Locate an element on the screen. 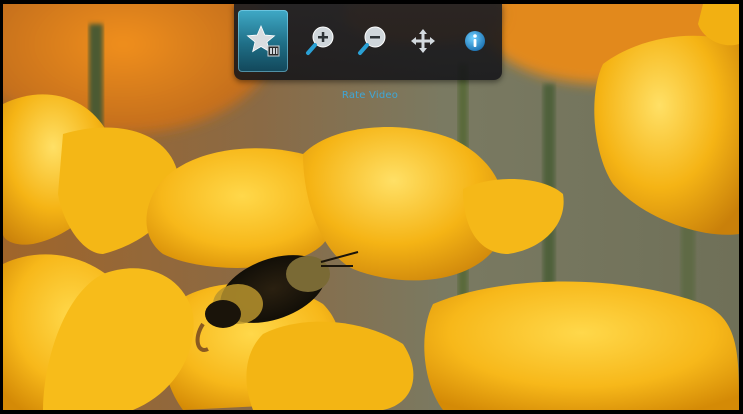 Image resolution: width=743 pixels, height=414 pixels. zoom-in-button is located at coordinates (321, 41).